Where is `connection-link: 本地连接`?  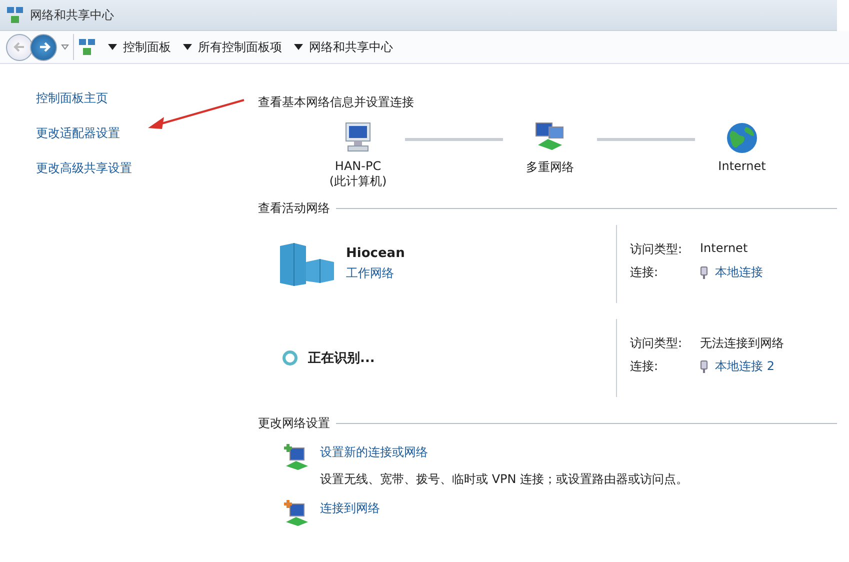 connection-link: 本地连接 is located at coordinates (739, 272).